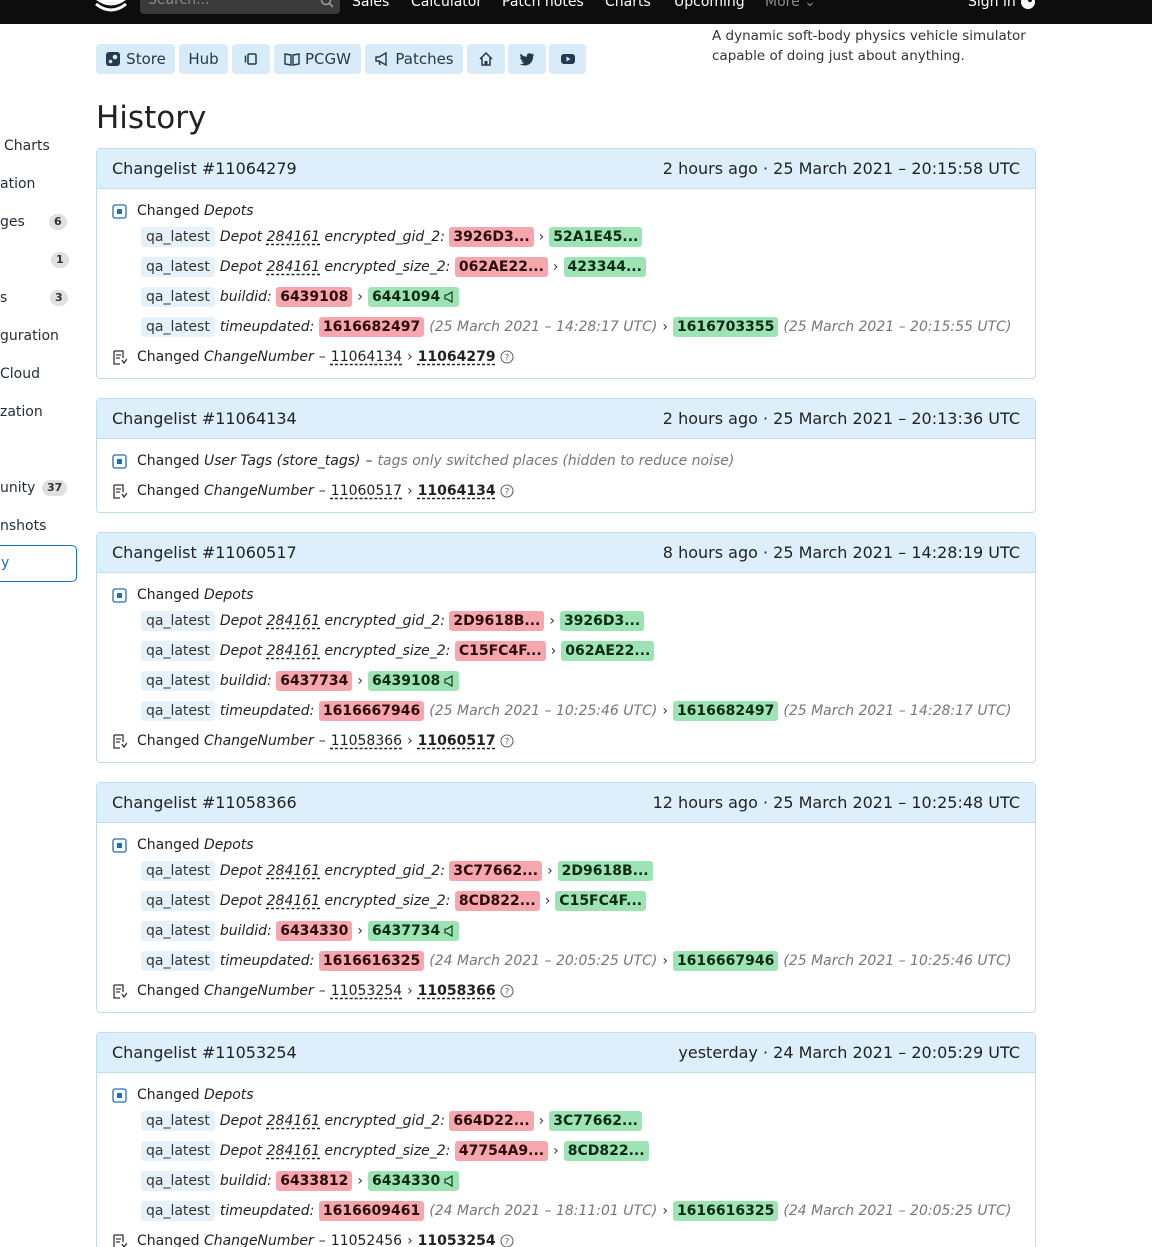  What do you see at coordinates (366, 1240) in the screenshot?
I see `changenumber-old: 11052456` at bounding box center [366, 1240].